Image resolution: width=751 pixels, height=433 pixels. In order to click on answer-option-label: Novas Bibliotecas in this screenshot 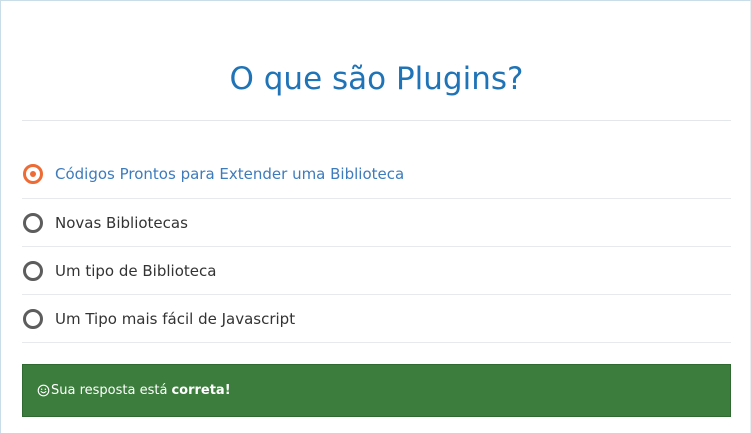, I will do `click(121, 222)`.